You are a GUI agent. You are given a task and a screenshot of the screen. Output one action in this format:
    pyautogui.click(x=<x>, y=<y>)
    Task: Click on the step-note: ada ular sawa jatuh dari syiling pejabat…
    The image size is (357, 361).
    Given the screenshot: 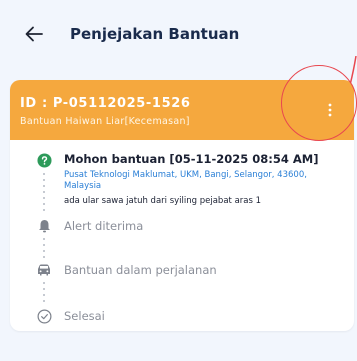 What is the action you would take?
    pyautogui.click(x=163, y=201)
    